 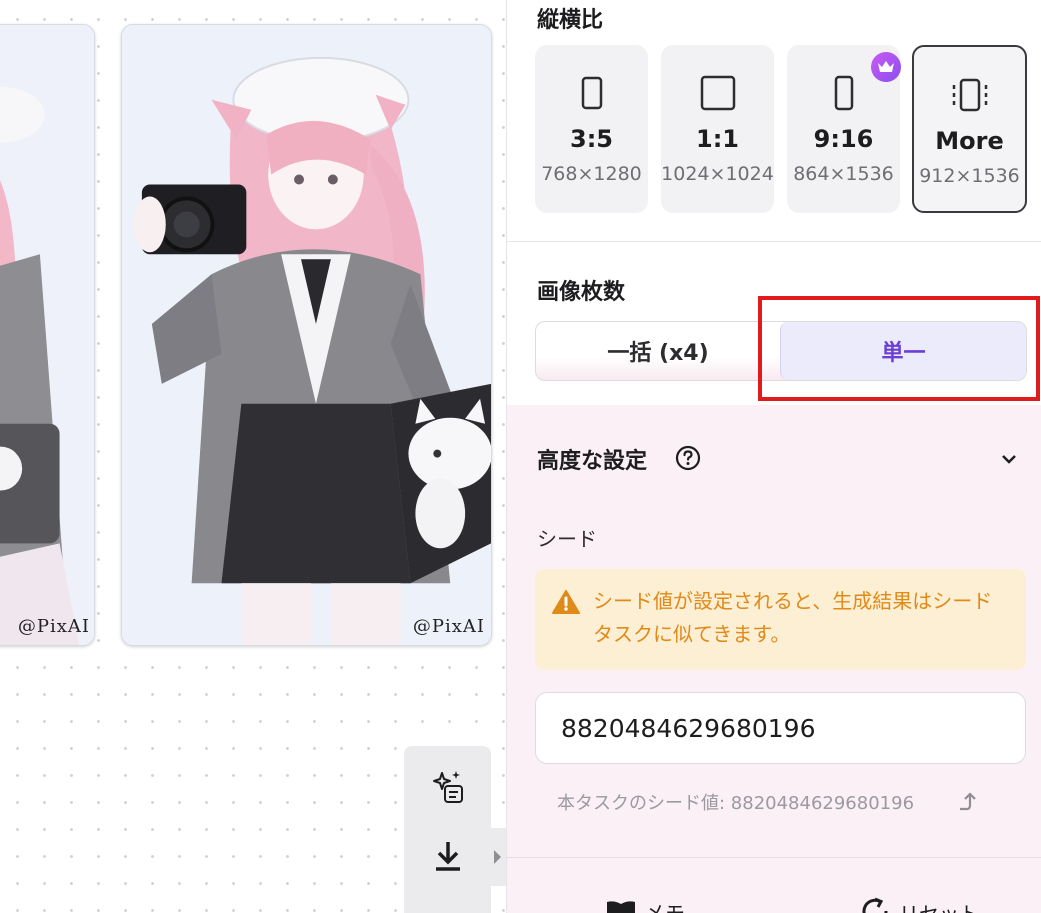 I want to click on ratio-label: 9:16, so click(x=843, y=139).